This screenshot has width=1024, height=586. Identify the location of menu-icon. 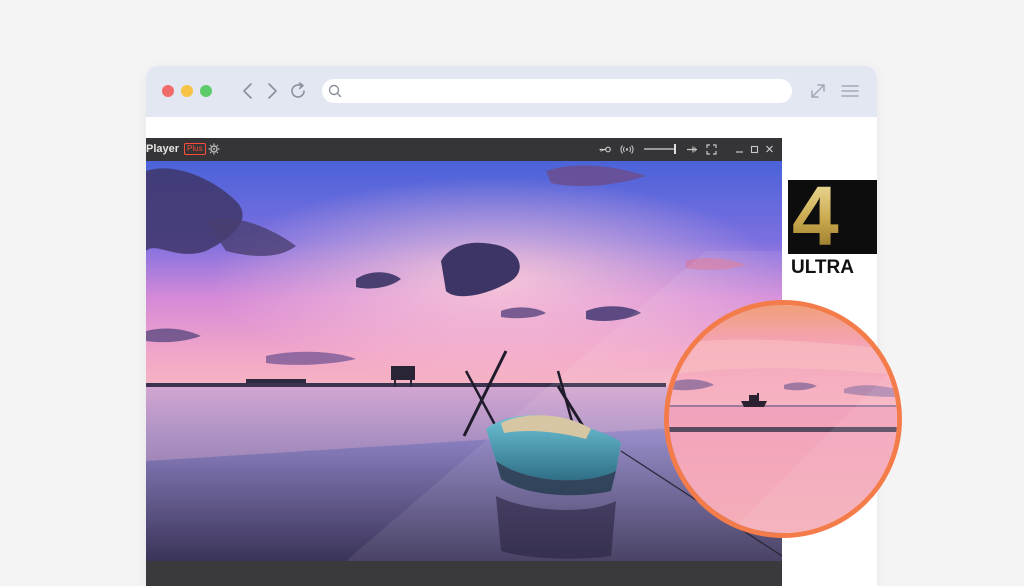
(850, 91).